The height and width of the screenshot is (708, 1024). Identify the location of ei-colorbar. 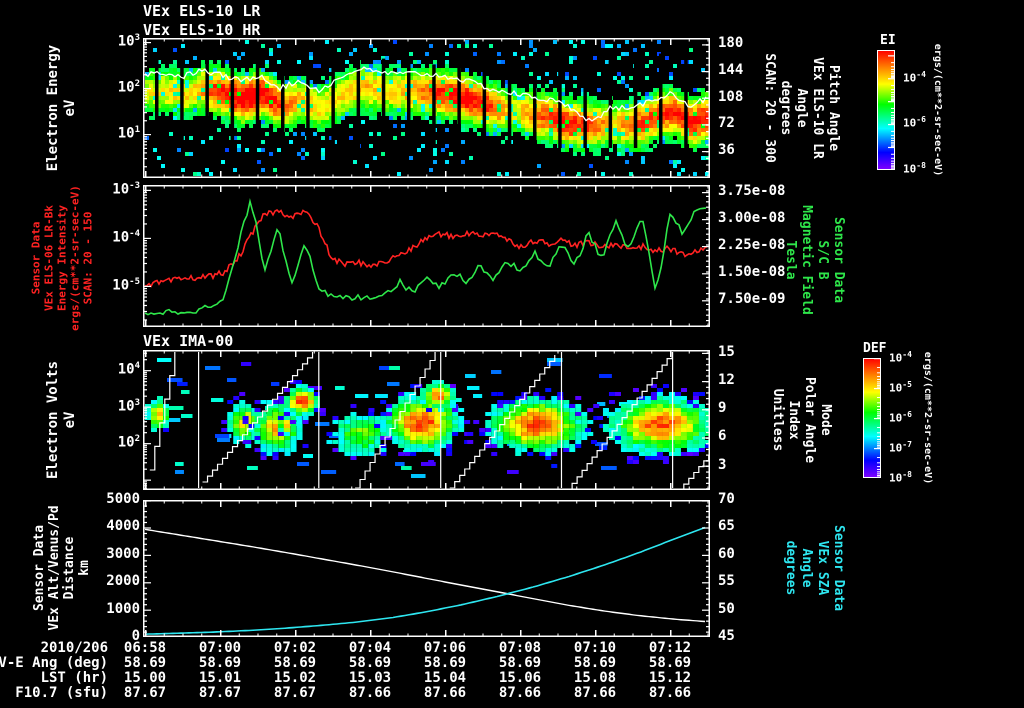
(886, 110).